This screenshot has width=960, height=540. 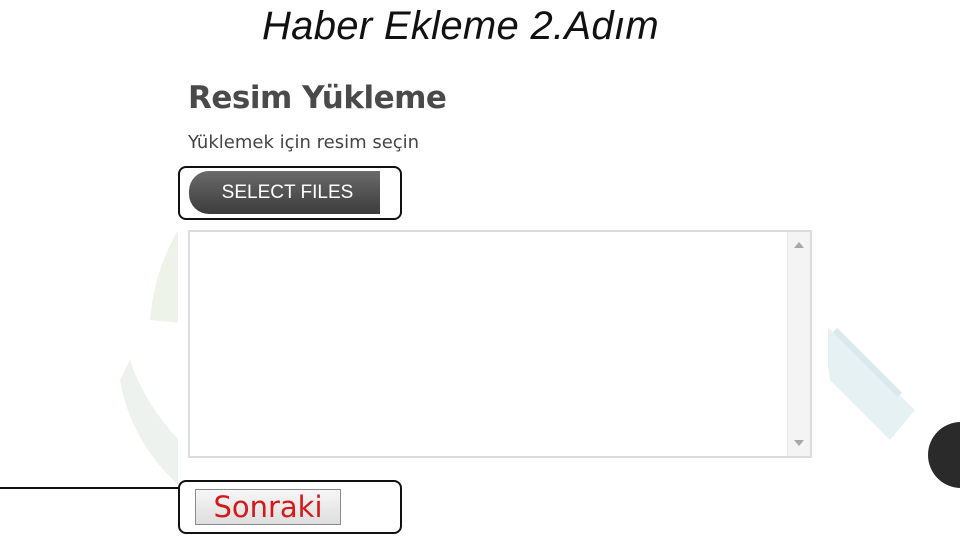 I want to click on upload-instruction: Yüklemek için resim seçin, so click(x=304, y=142).